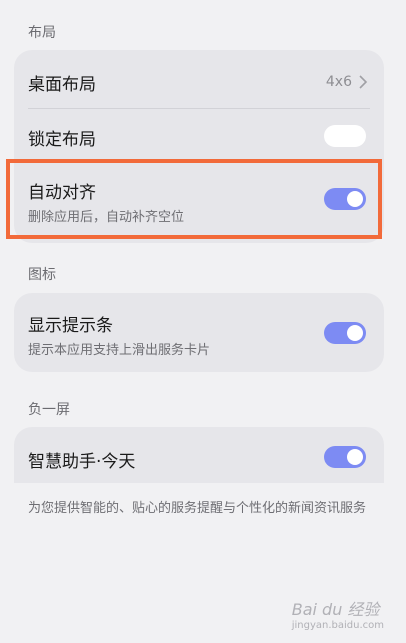 The height and width of the screenshot is (643, 406). Describe the element at coordinates (345, 457) in the screenshot. I see `smart-assistant-toggle` at that location.